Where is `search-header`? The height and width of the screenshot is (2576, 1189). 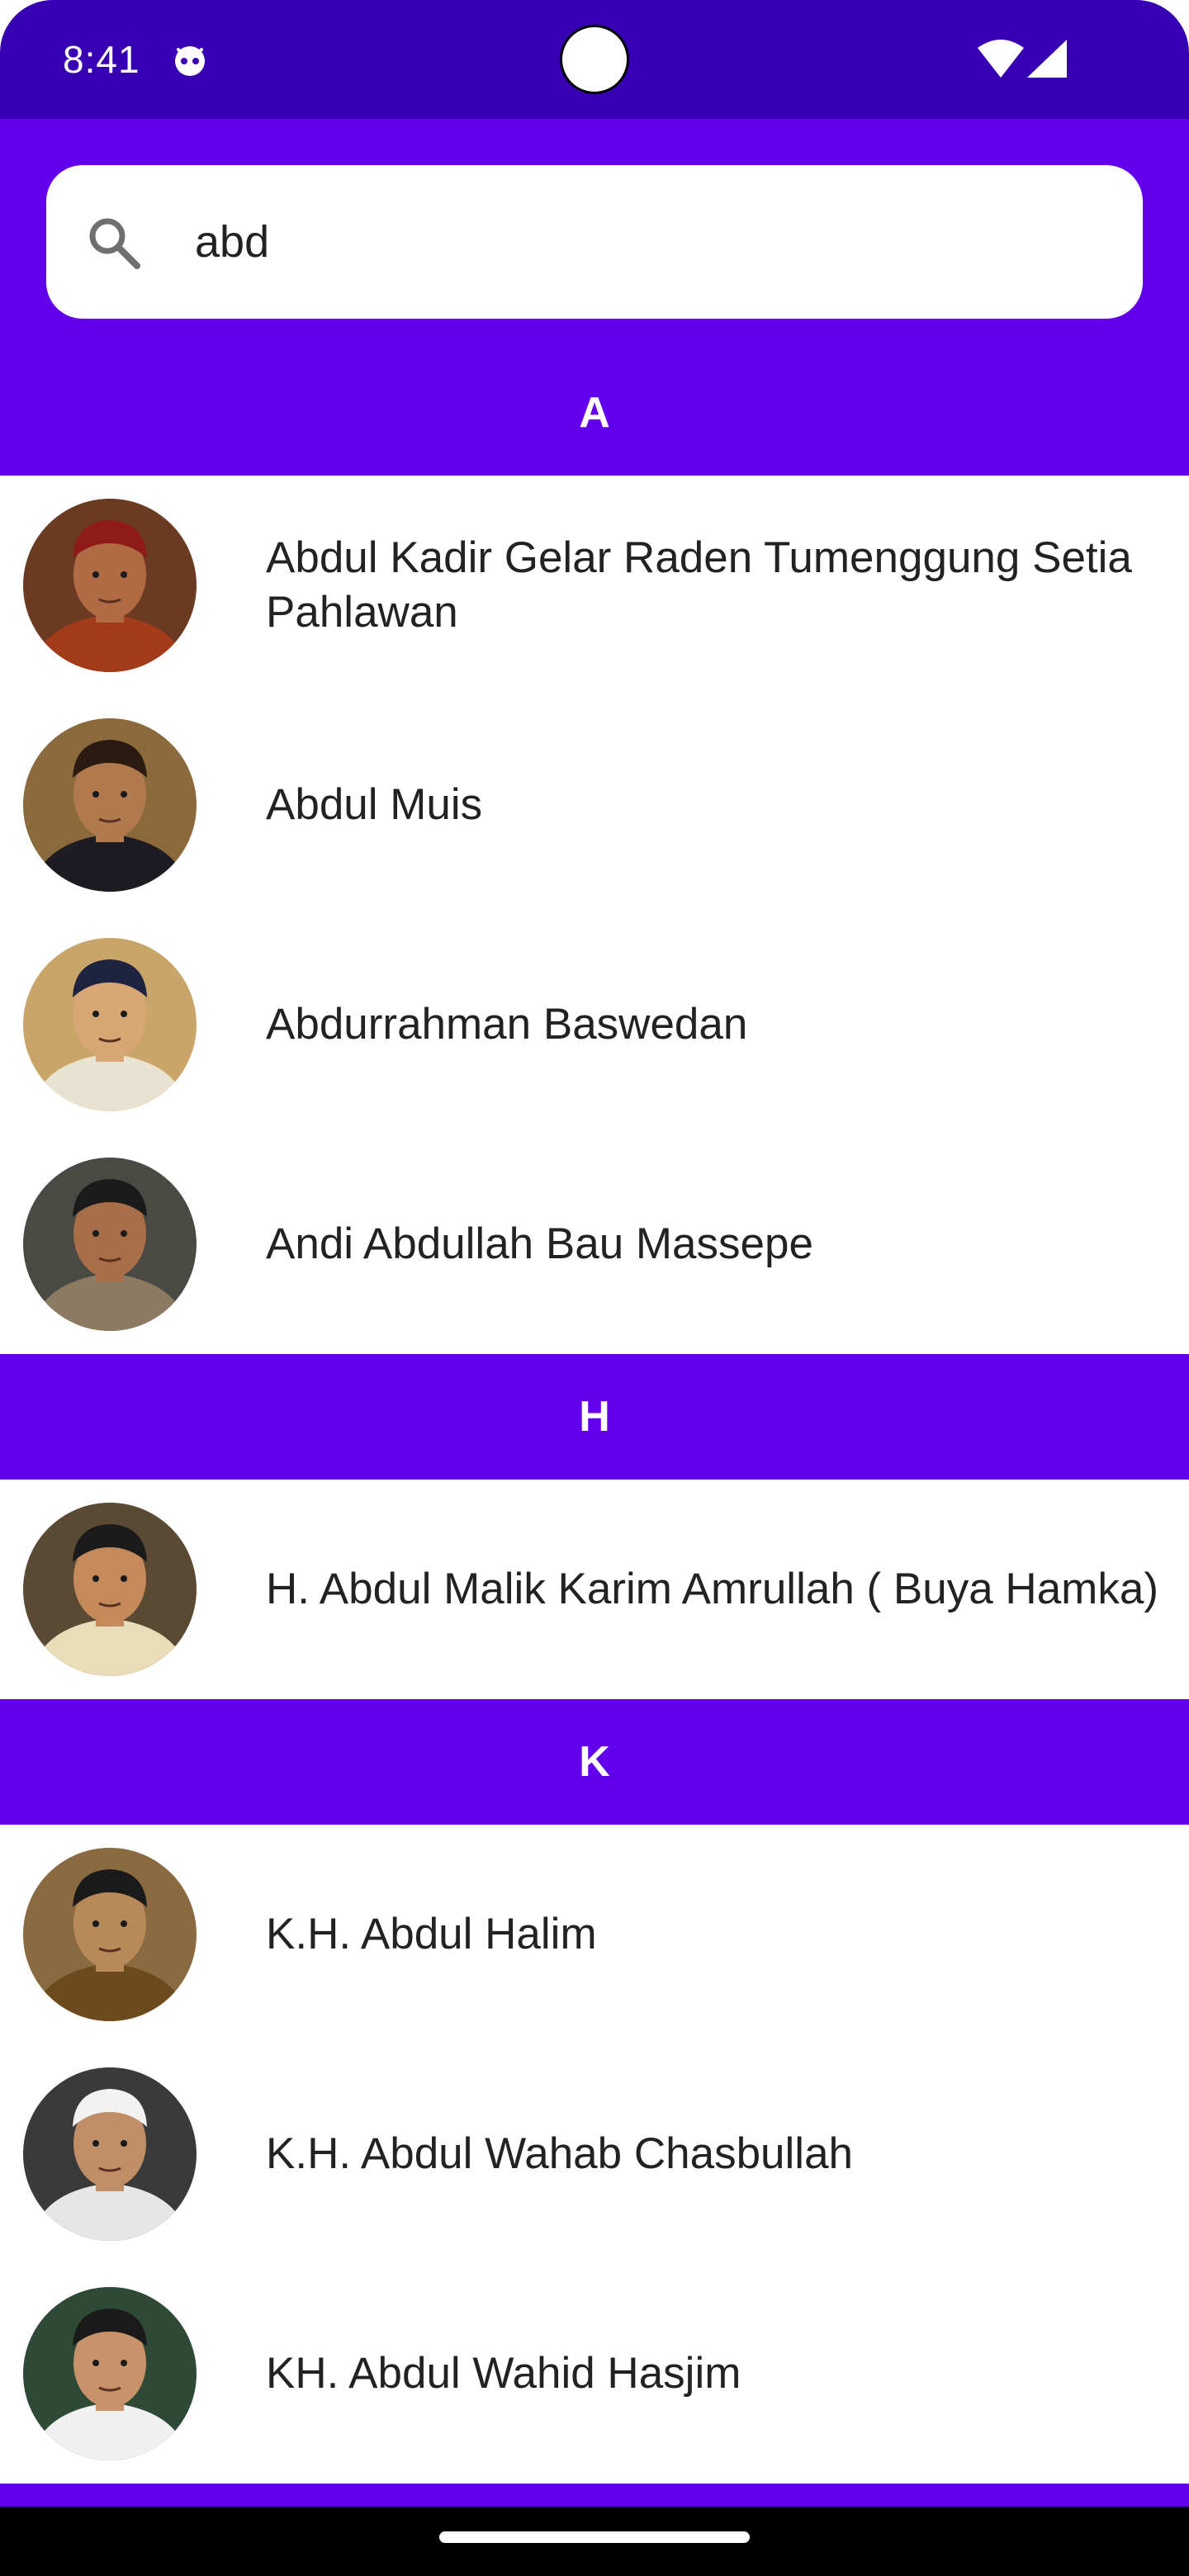
search-header is located at coordinates (594, 234).